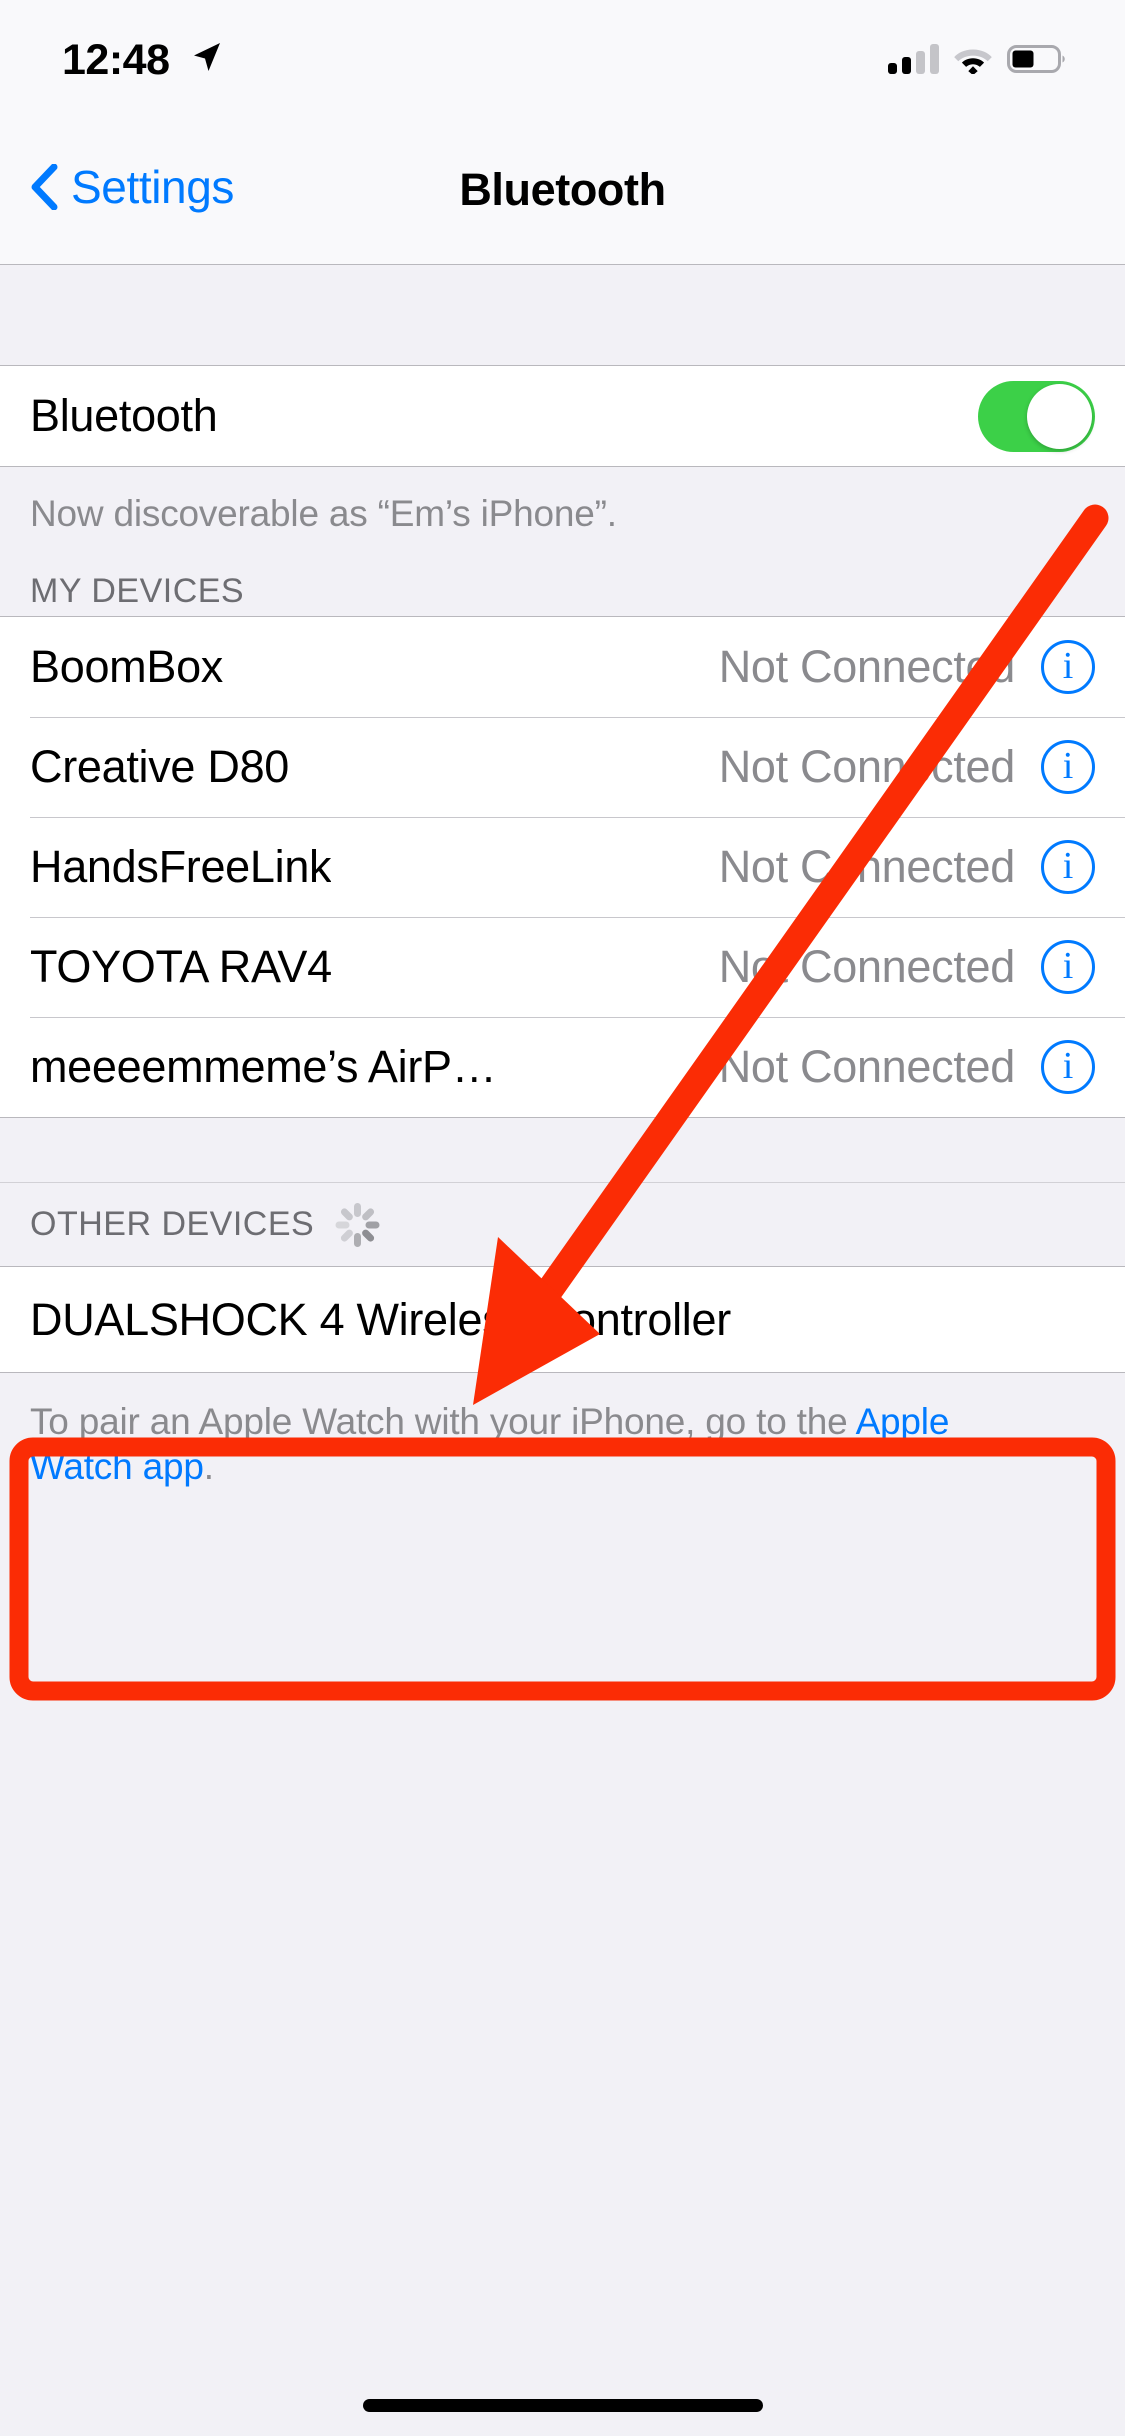 This screenshot has width=1125, height=2436. I want to click on status-bar-indicators, so click(977, 59).